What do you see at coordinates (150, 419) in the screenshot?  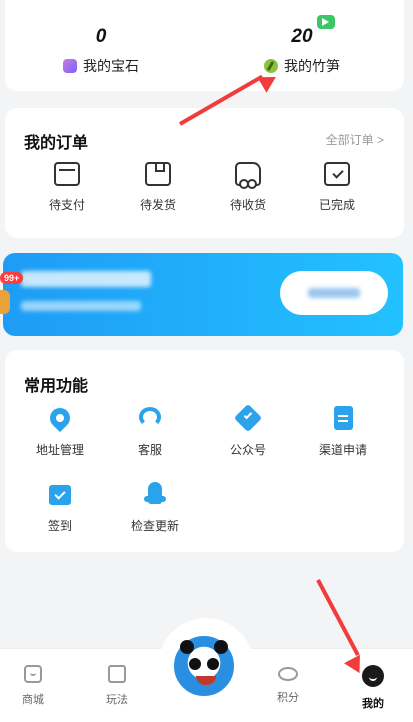 I see `headset-icon` at bounding box center [150, 419].